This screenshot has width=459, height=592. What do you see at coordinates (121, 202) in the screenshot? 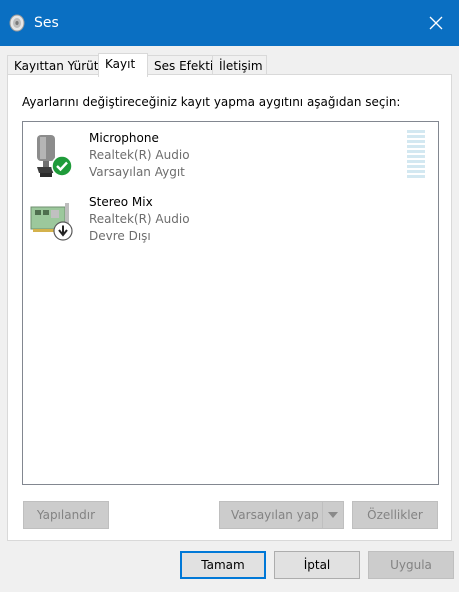
I see `device-name: Stereo Mix` at bounding box center [121, 202].